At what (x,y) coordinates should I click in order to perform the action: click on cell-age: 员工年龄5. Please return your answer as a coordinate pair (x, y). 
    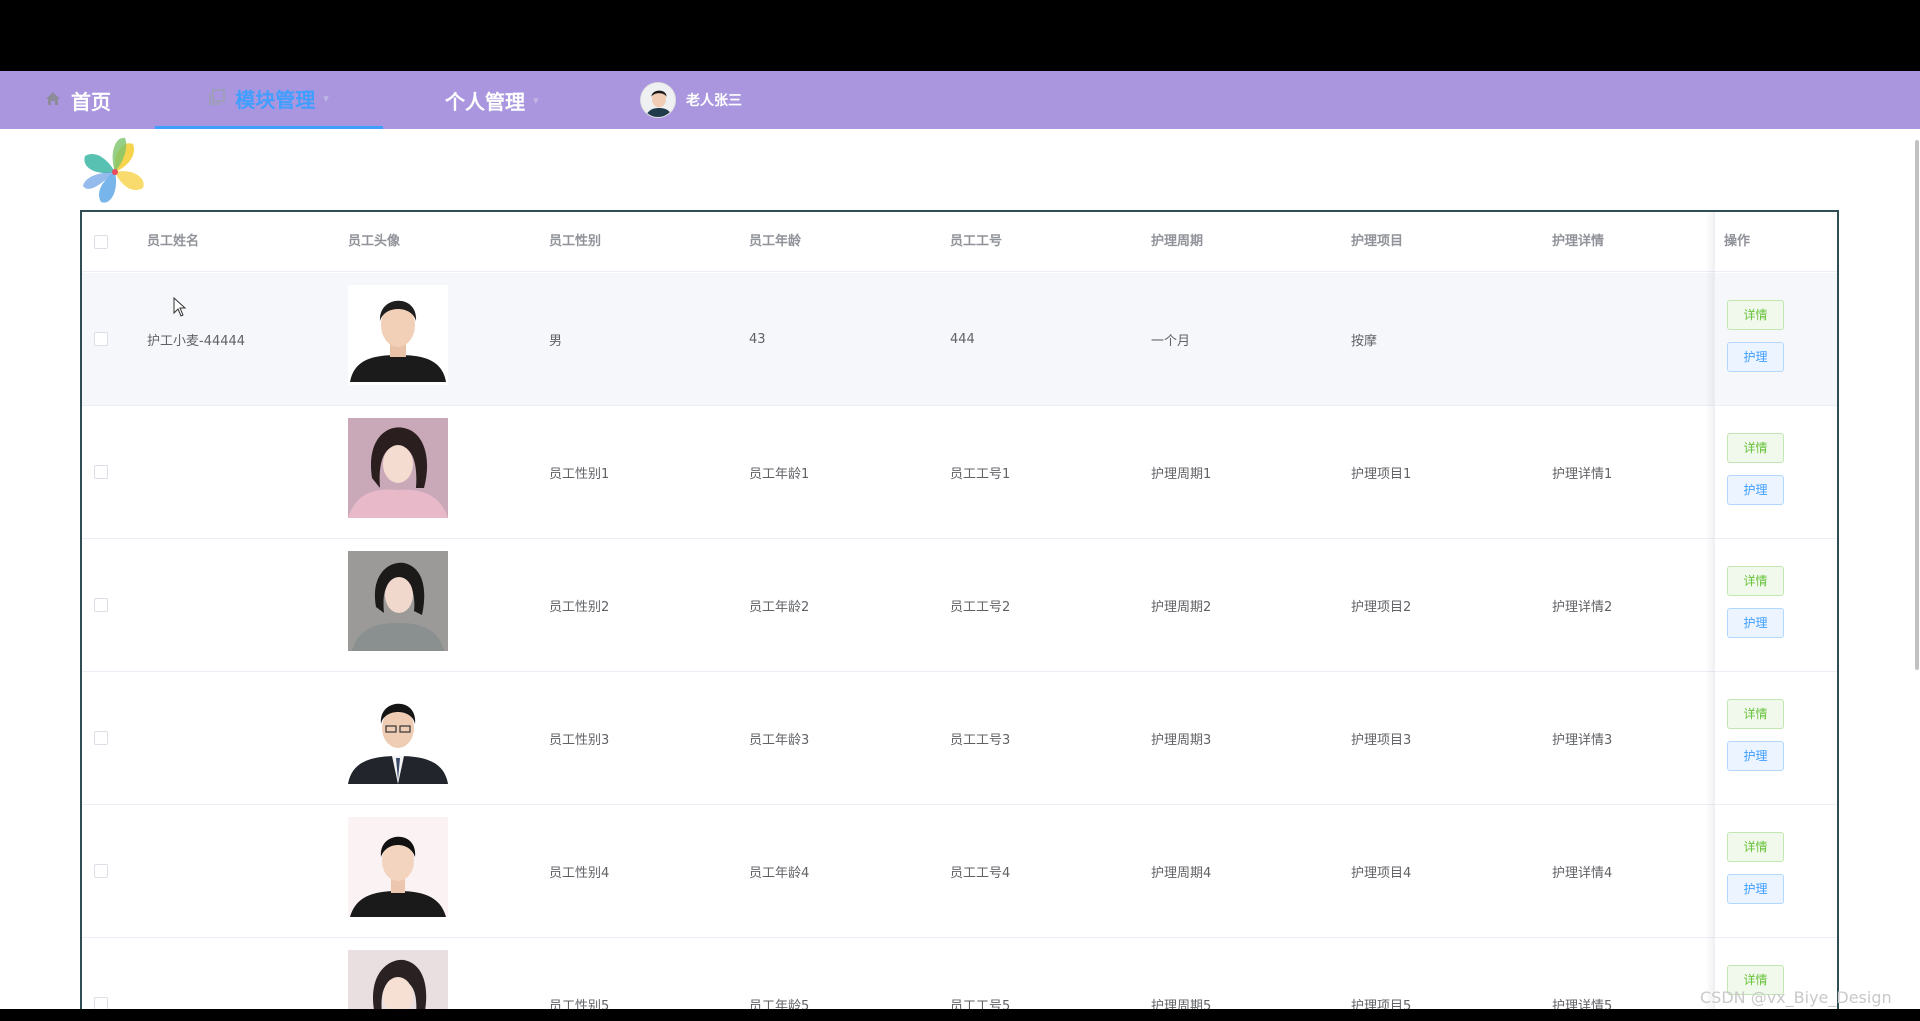
    Looking at the image, I should click on (779, 1004).